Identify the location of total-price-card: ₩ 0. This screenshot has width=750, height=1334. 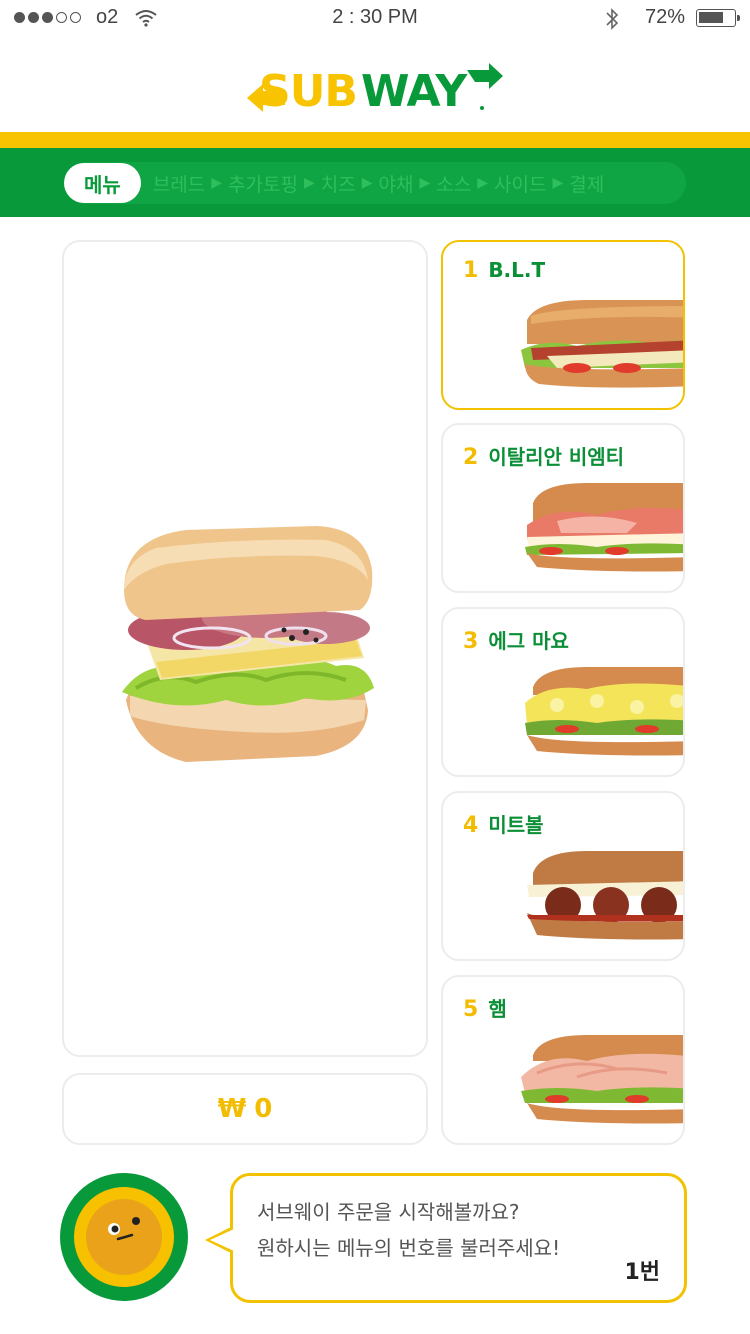
(245, 1109).